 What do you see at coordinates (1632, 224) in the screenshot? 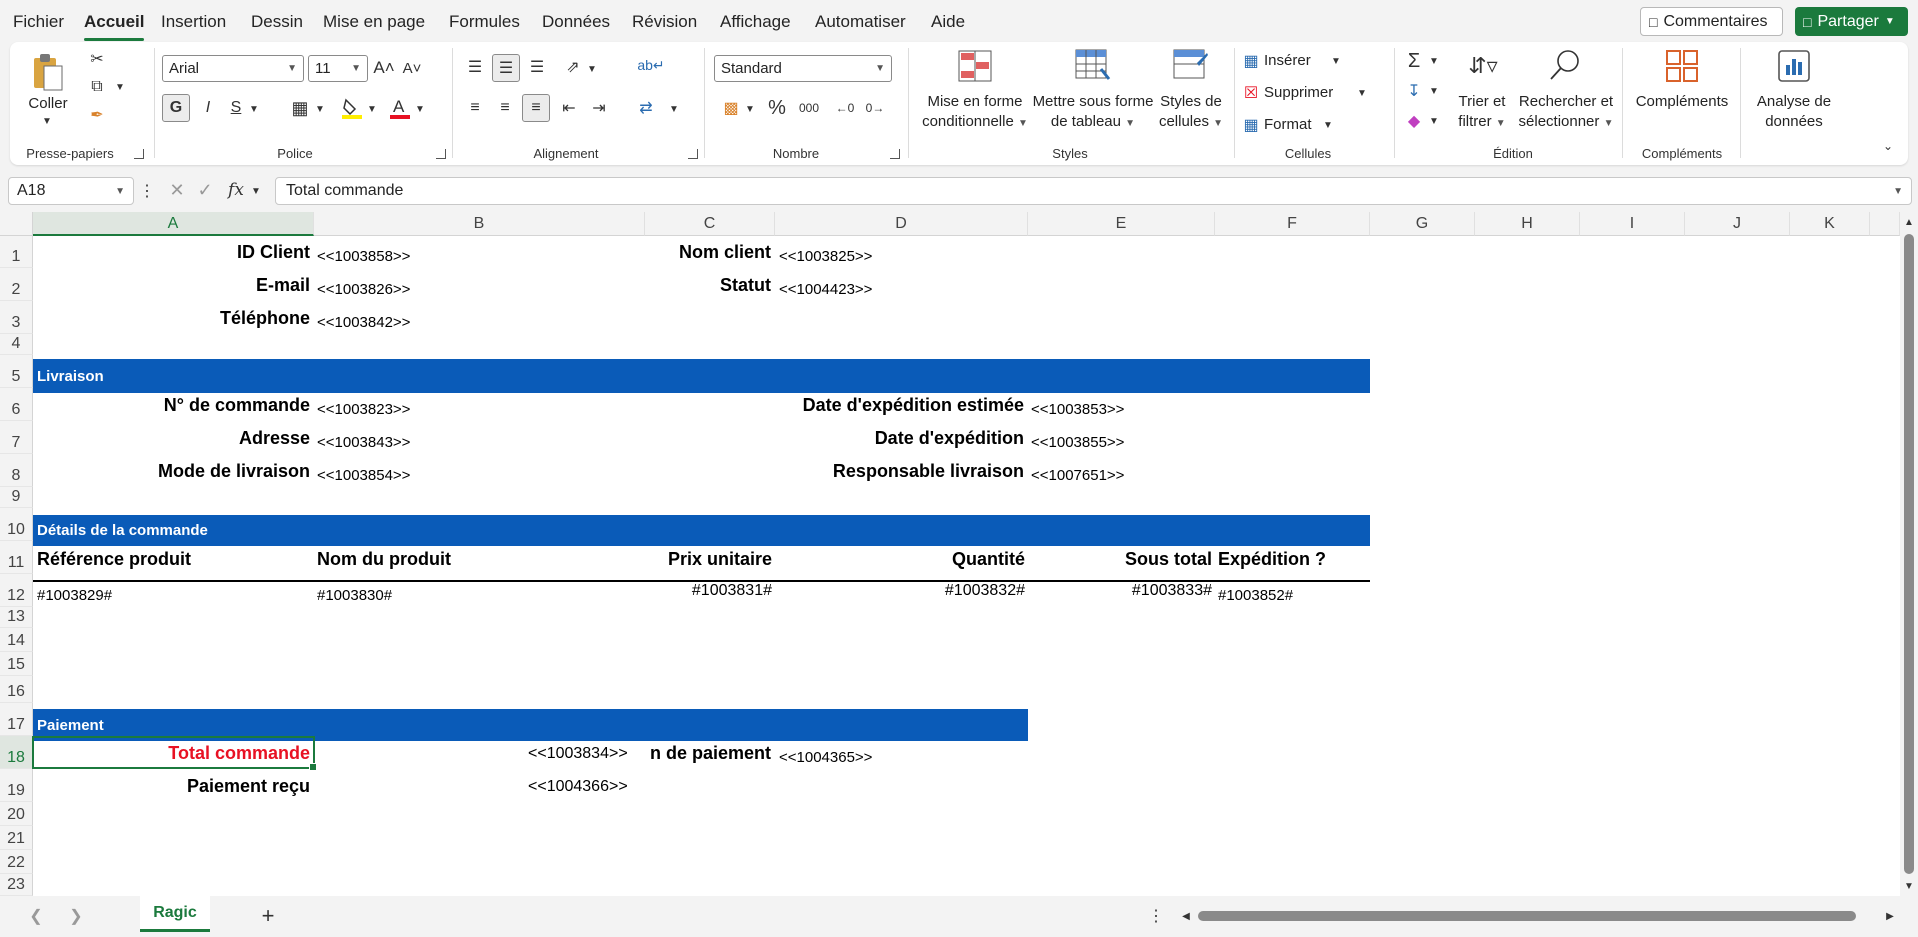
I see `column-header-i: I` at bounding box center [1632, 224].